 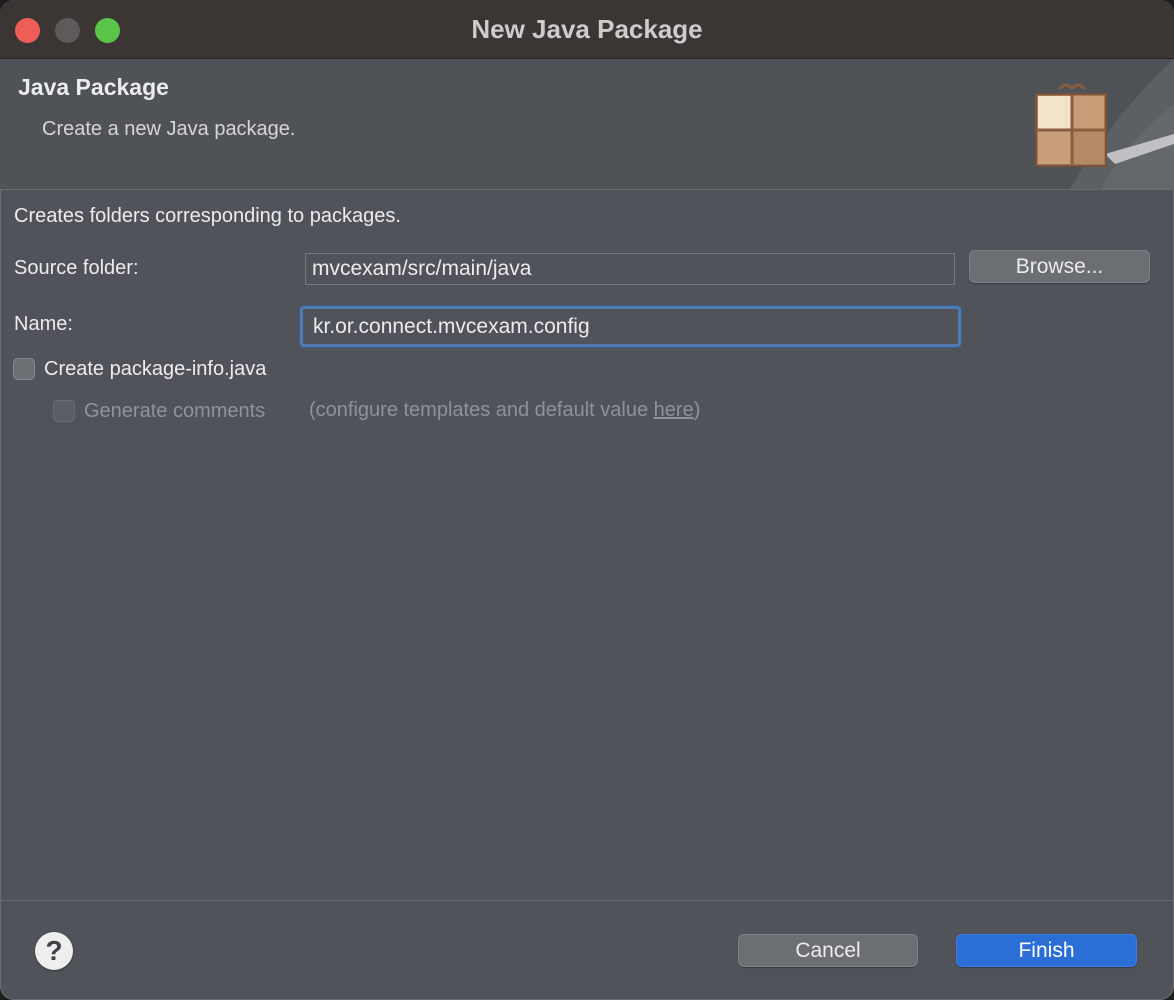 I want to click on banner-title: Java Package, so click(x=93, y=87).